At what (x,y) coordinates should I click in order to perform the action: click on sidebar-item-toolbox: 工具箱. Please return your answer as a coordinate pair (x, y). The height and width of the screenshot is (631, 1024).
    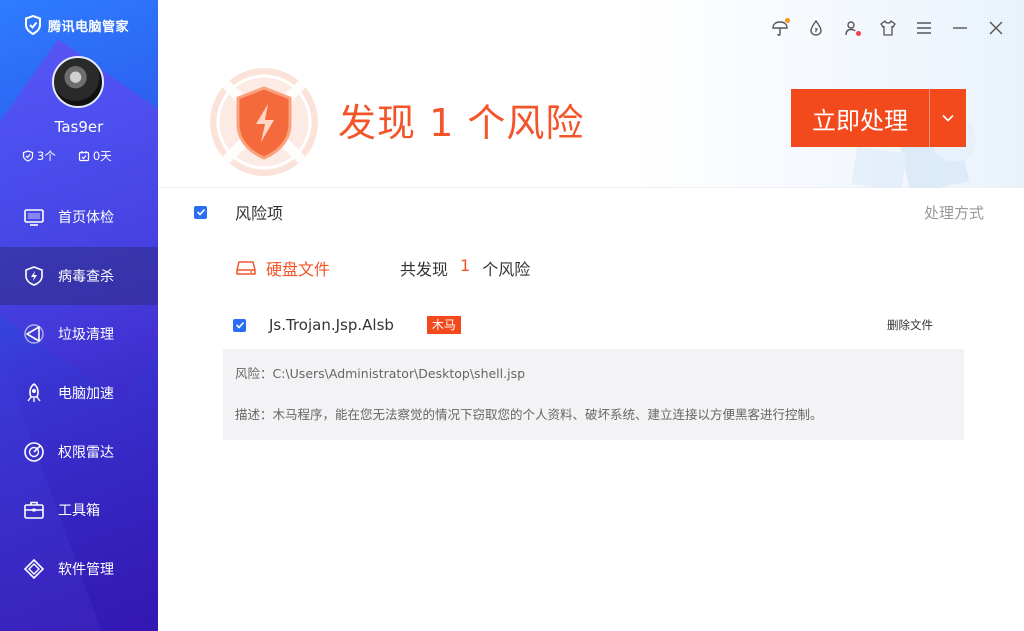
    Looking at the image, I should click on (79, 510).